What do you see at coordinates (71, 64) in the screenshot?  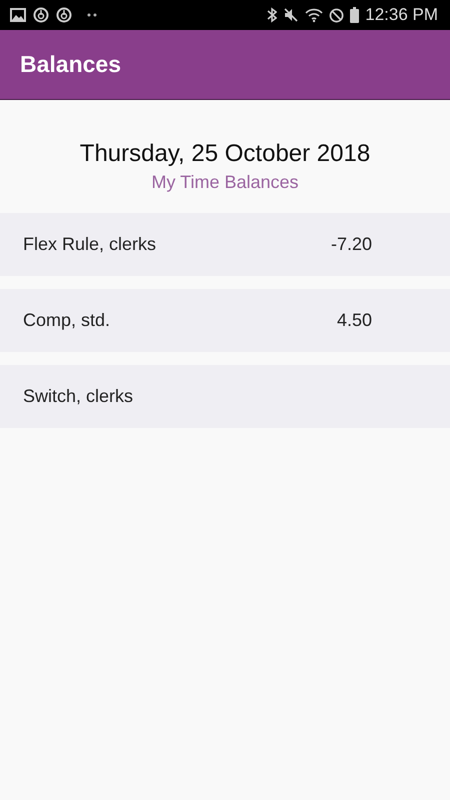 I see `app-title: Balances` at bounding box center [71, 64].